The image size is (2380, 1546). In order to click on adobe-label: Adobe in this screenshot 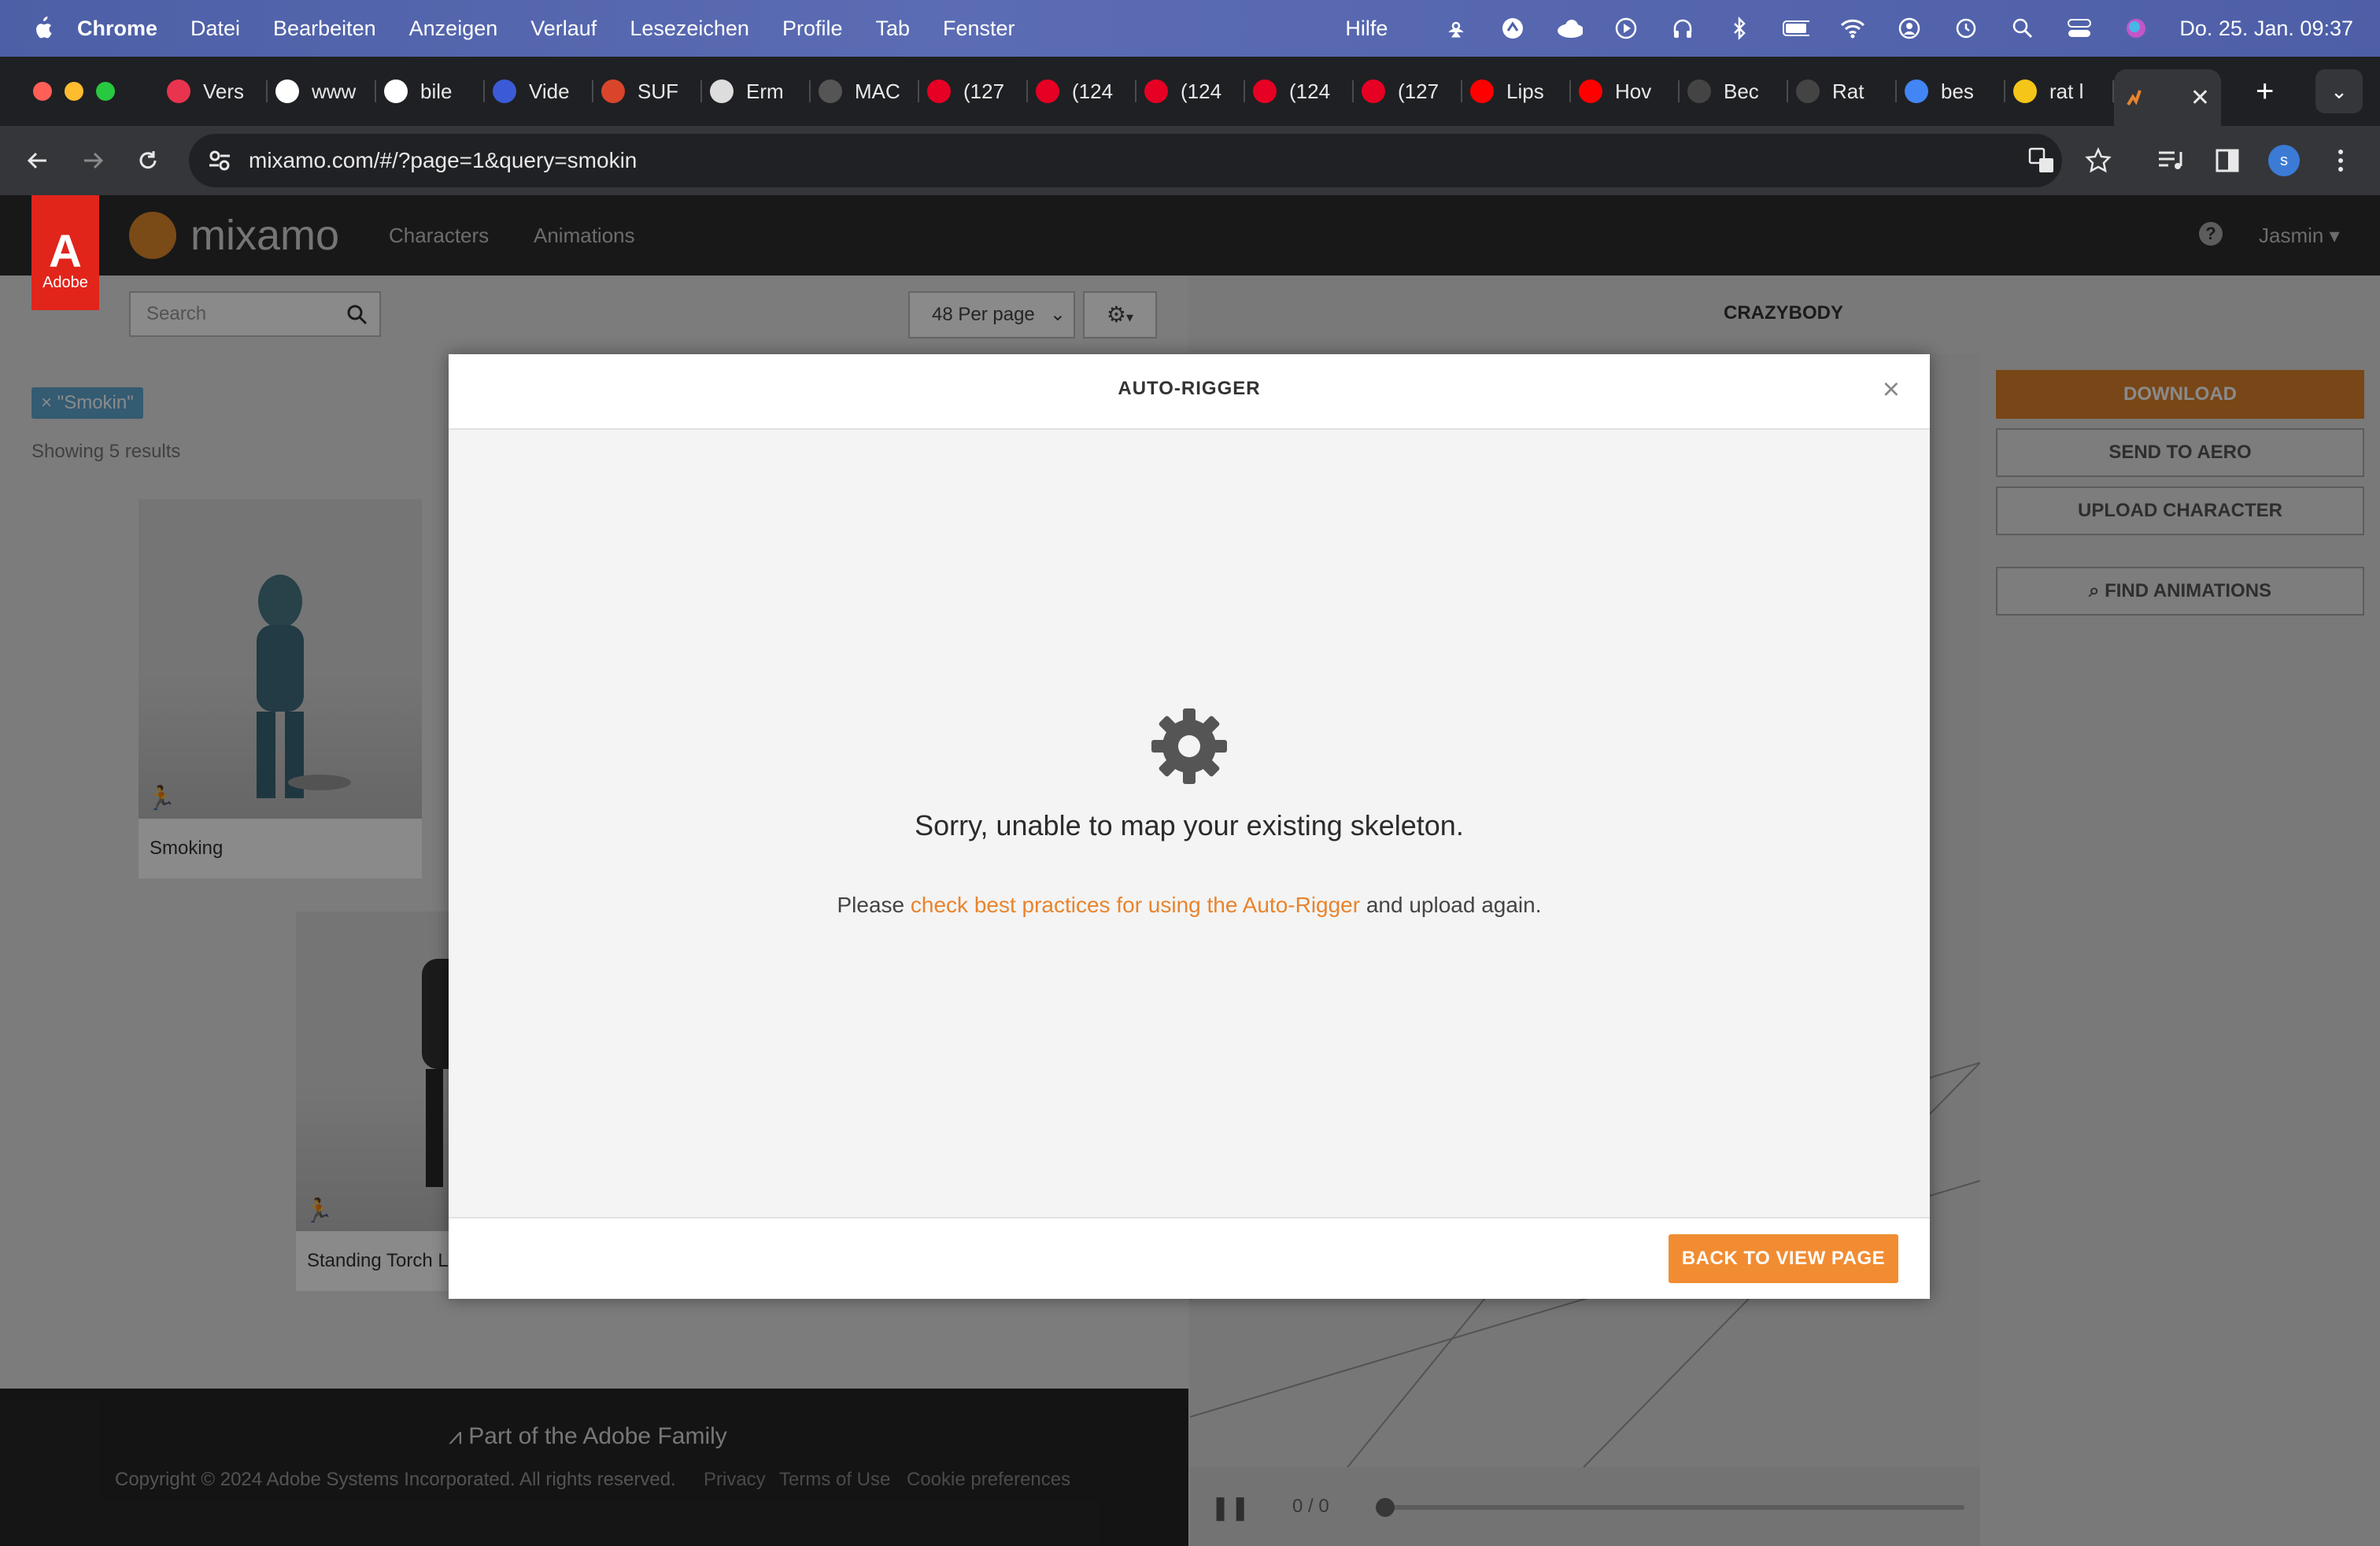, I will do `click(65, 282)`.